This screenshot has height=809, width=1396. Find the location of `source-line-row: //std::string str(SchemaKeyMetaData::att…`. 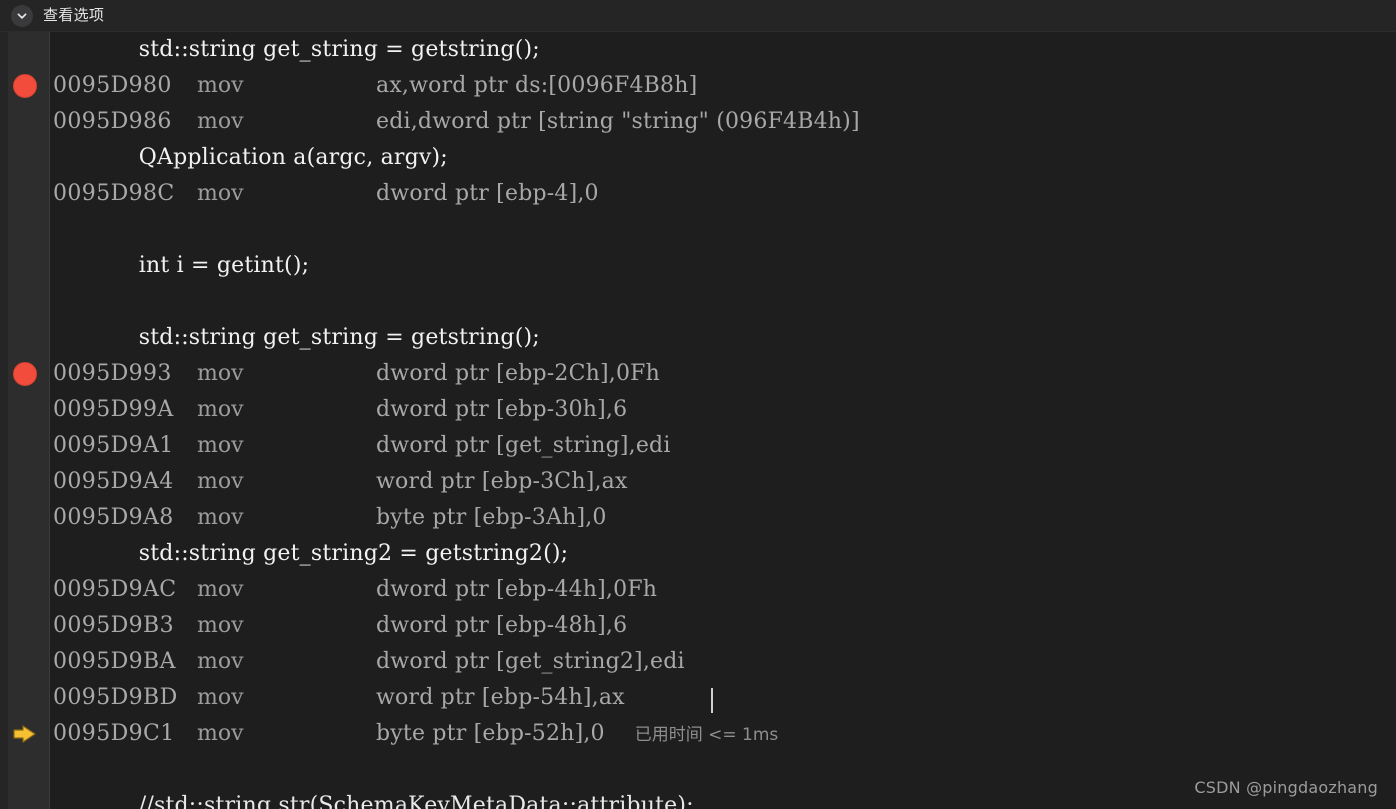

source-line-row: //std::string str(SchemaKeyMetaData::att… is located at coordinates (698, 798).